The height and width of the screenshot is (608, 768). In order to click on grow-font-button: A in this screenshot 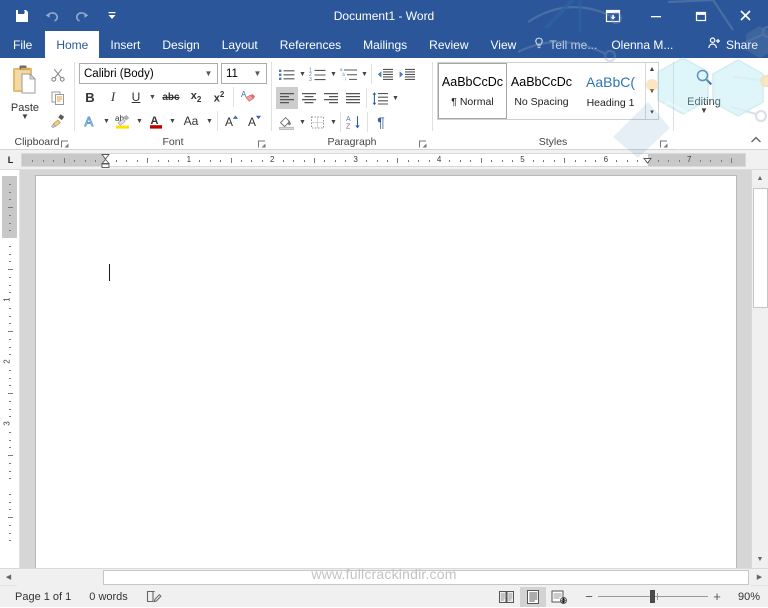, I will do `click(232, 121)`.